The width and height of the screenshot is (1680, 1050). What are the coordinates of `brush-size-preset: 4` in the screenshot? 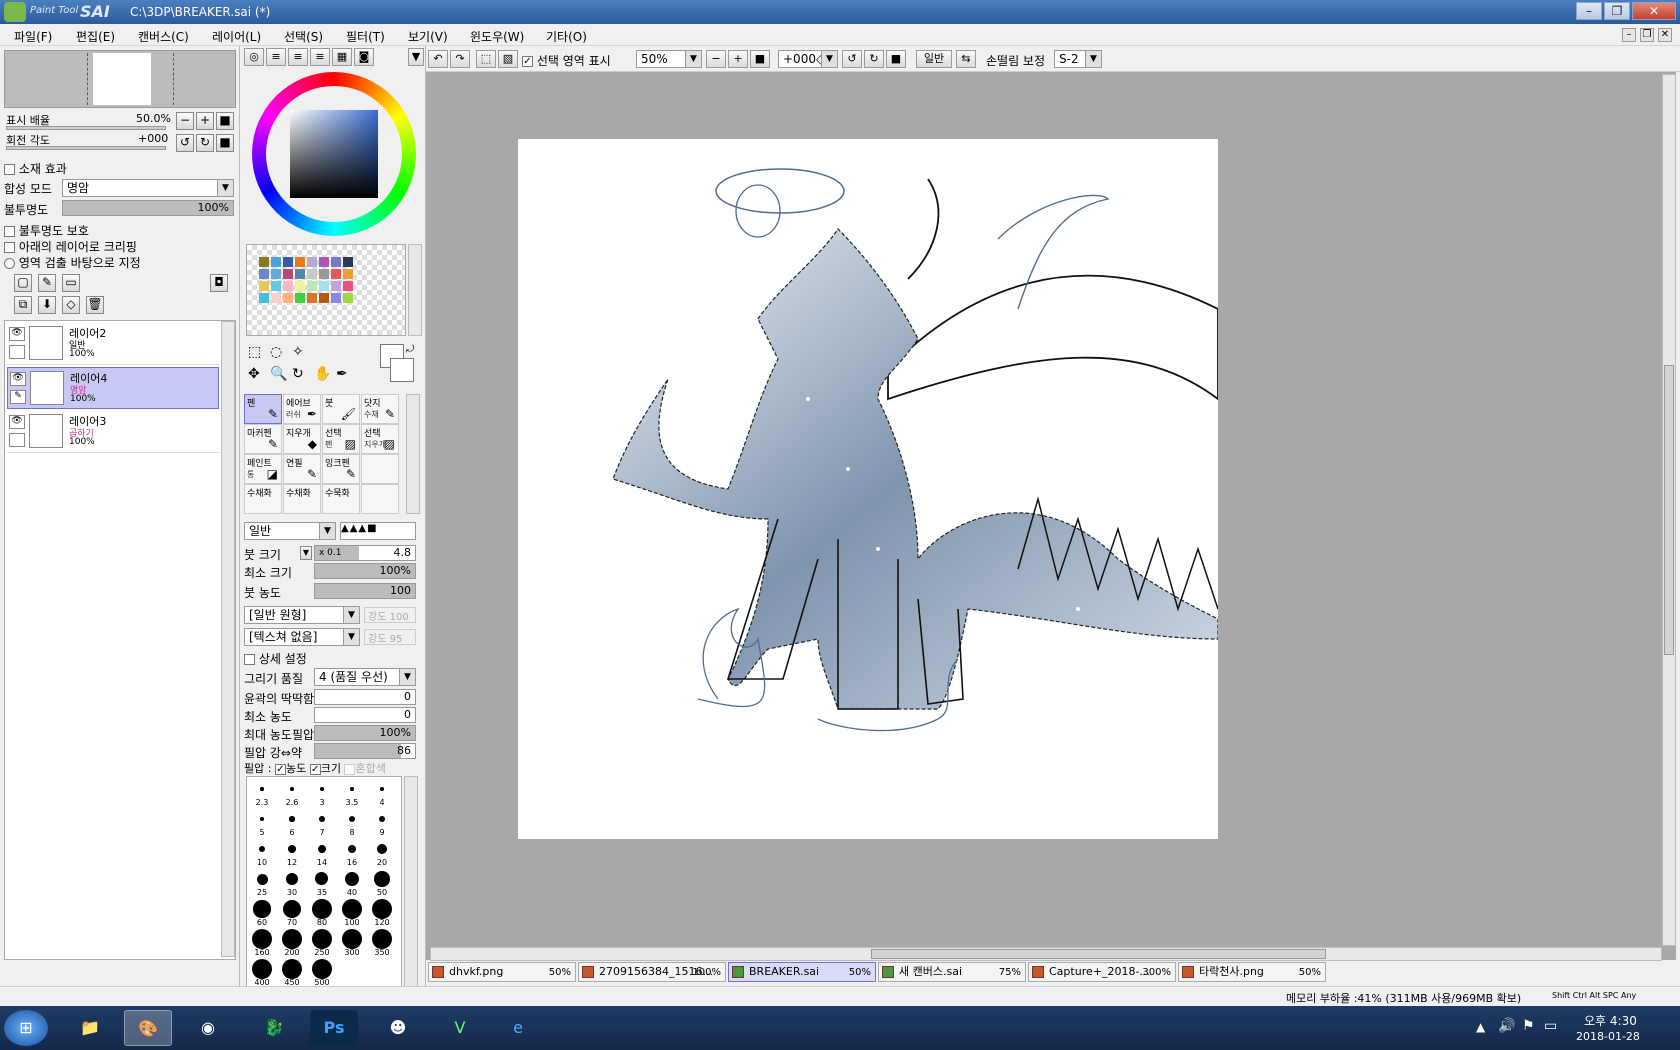 It's located at (382, 792).